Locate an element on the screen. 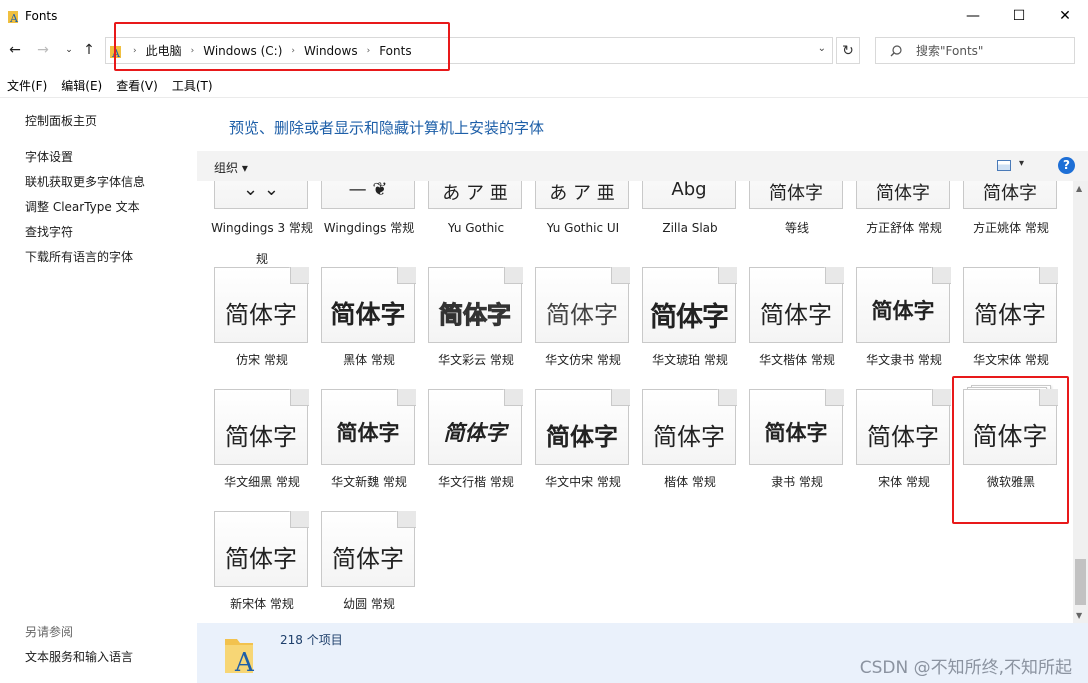  font-label: 华文宋体 常规 is located at coordinates (1011, 360).